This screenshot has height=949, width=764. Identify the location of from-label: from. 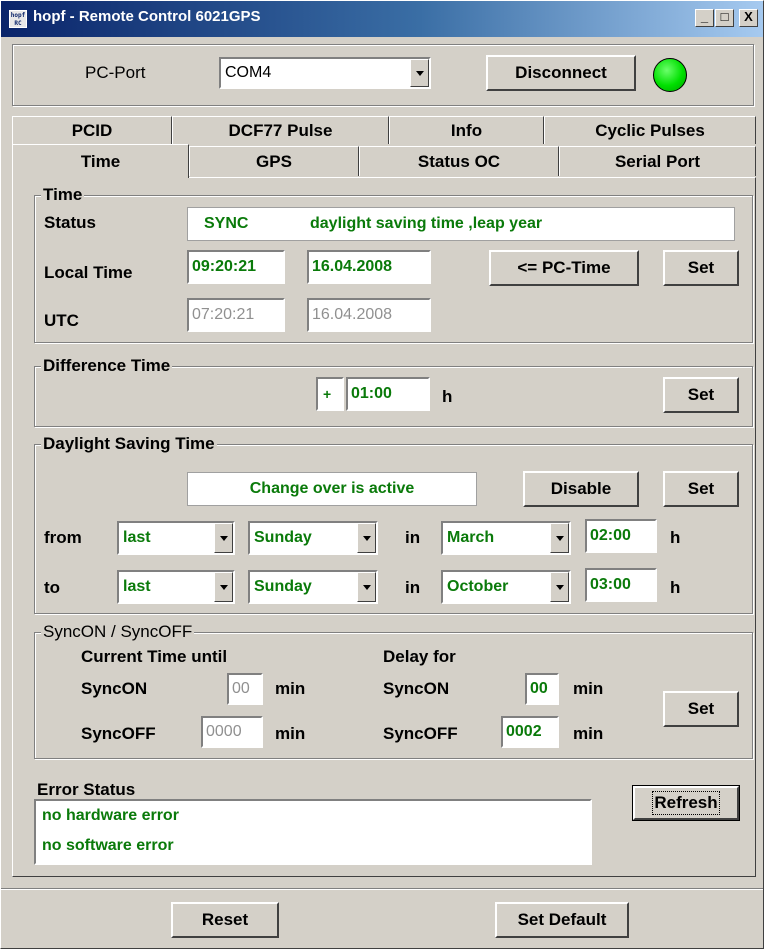
(63, 537).